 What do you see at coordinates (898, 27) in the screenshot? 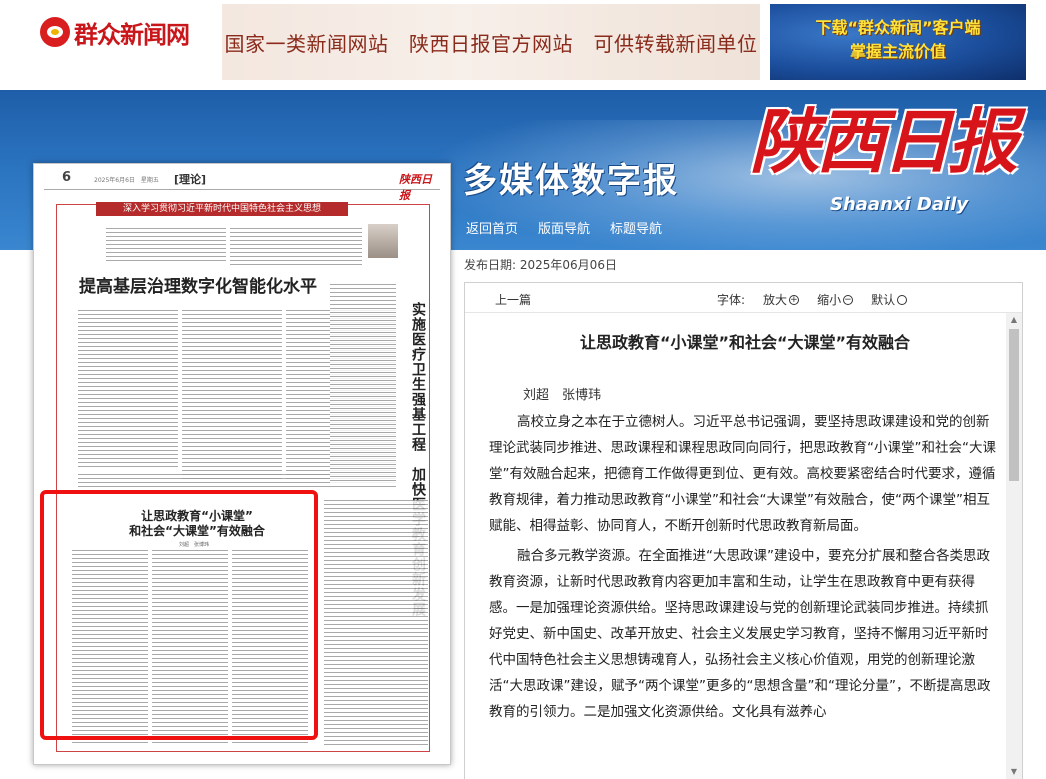
I see `banner-app-line1: 下载“群众新闻”客户端` at bounding box center [898, 27].